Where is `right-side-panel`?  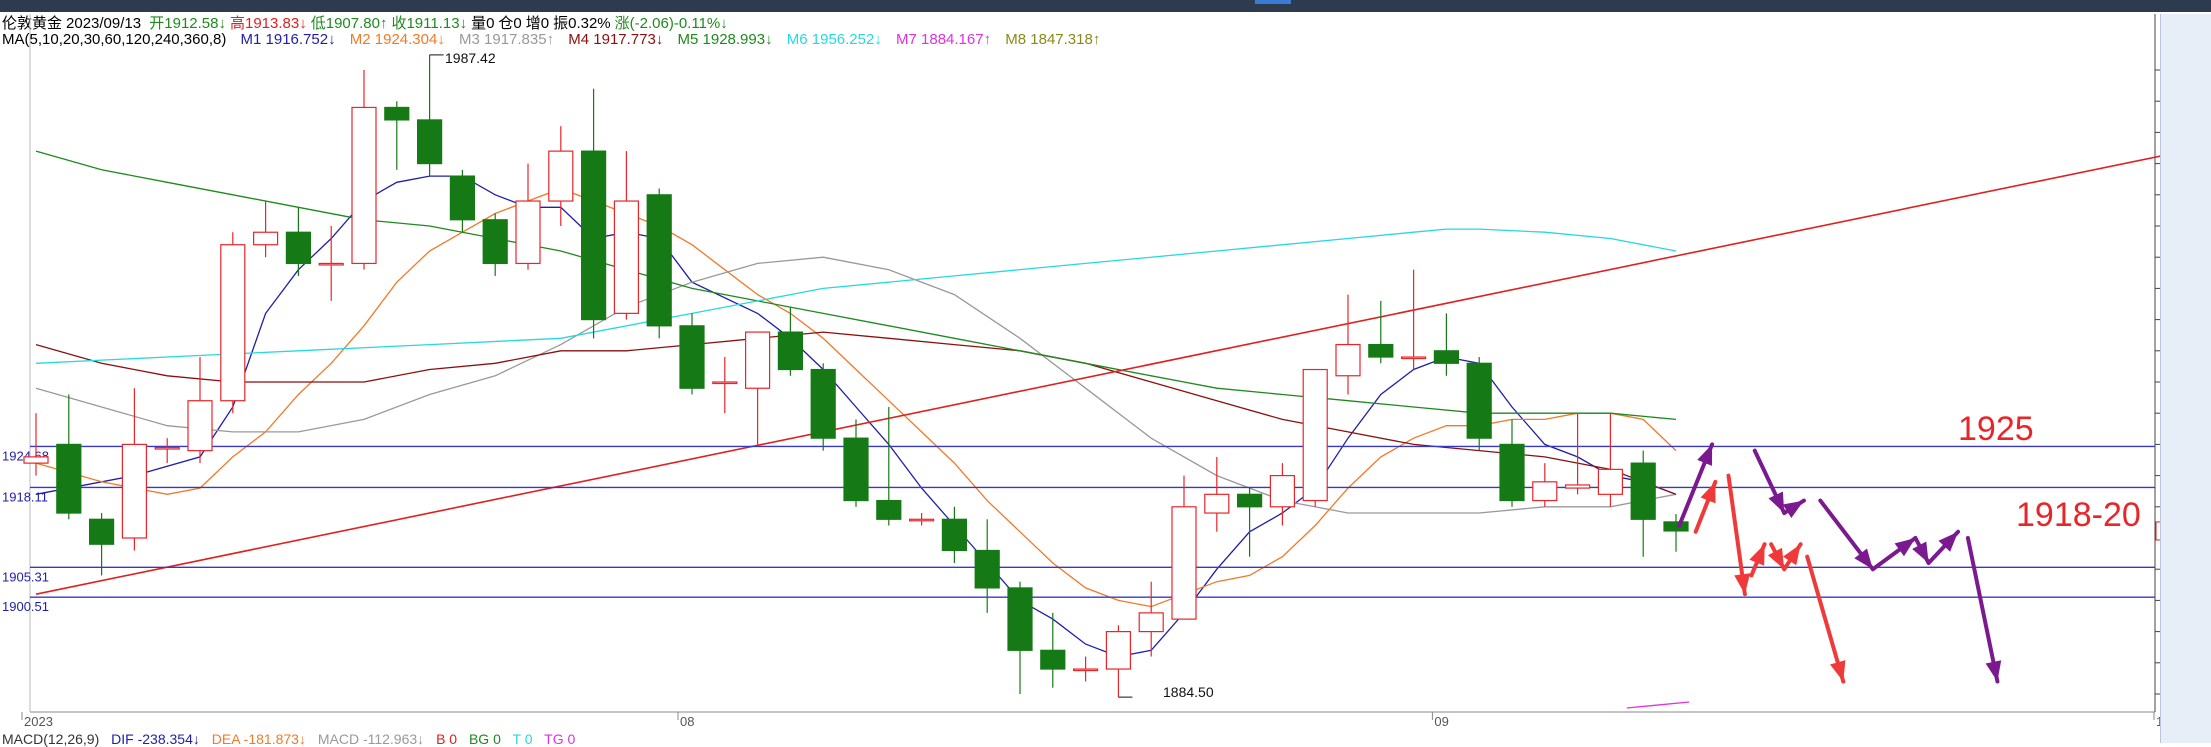
right-side-panel is located at coordinates (2185, 378).